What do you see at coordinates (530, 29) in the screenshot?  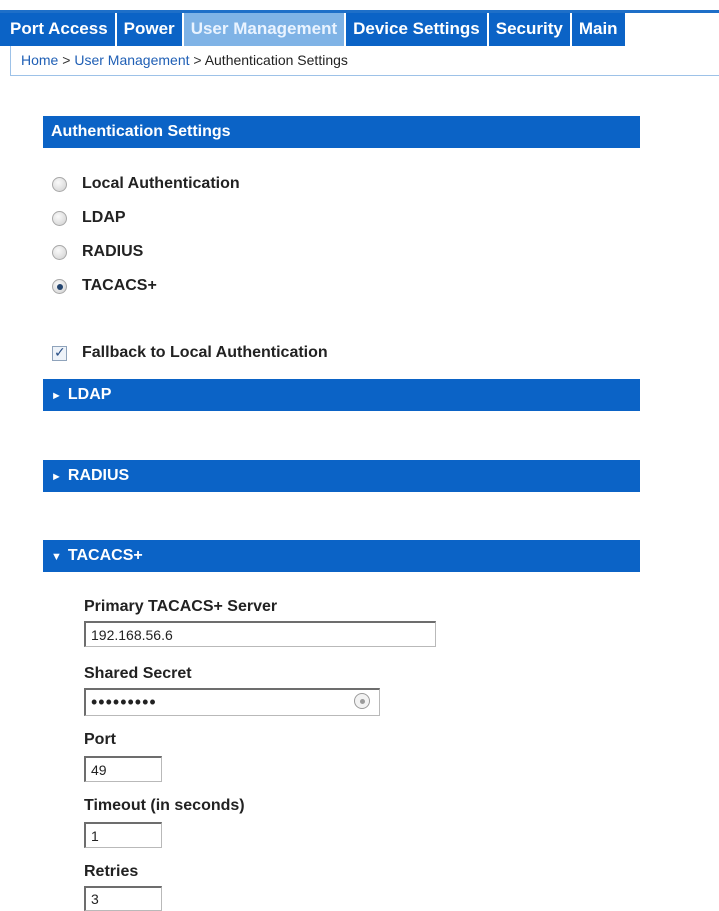 I see `tab-security: Security` at bounding box center [530, 29].